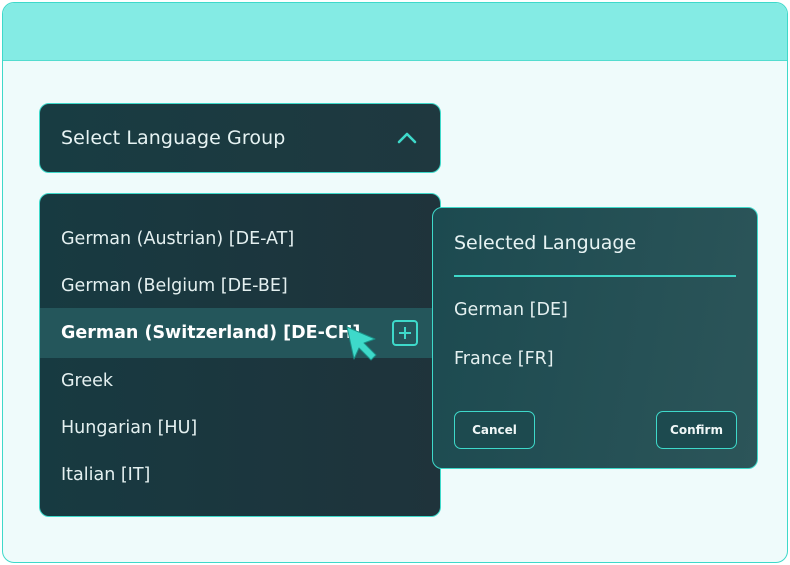 The image size is (790, 565). What do you see at coordinates (240, 475) in the screenshot?
I see `language-option-it: Italian [IT]` at bounding box center [240, 475].